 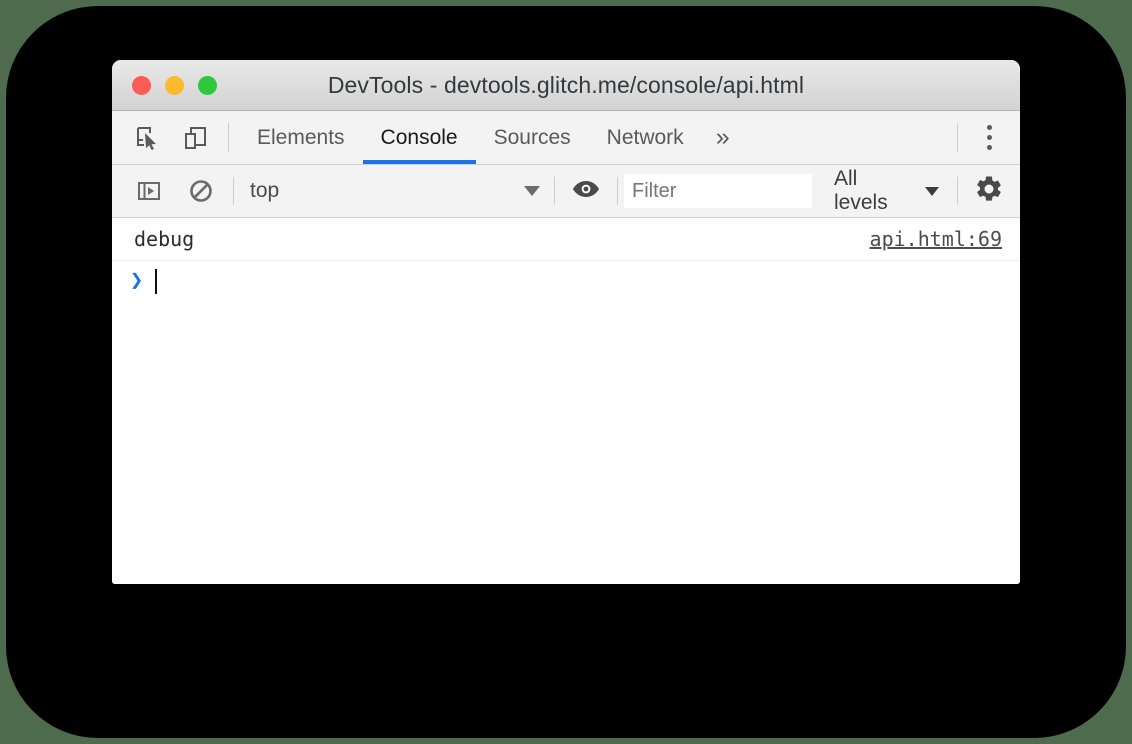 I want to click on console-toolbar: top All levels, so click(x=566, y=191).